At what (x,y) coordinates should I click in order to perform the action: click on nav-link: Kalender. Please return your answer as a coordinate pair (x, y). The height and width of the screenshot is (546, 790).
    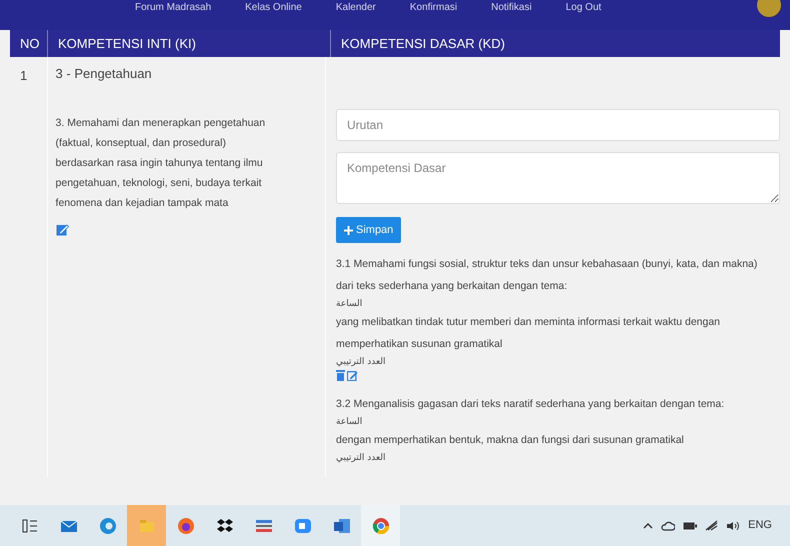
    Looking at the image, I should click on (356, 8).